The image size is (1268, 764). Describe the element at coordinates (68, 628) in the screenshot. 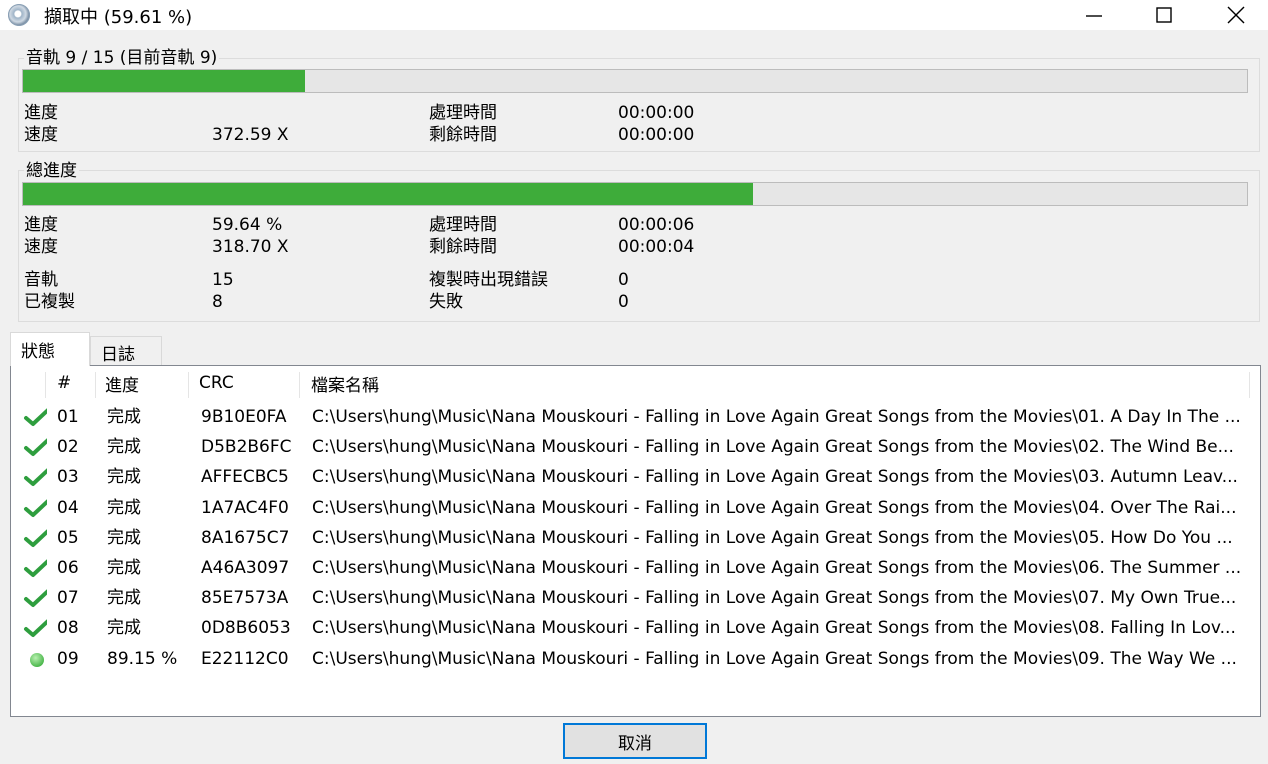

I see `track-number-cell: 08` at that location.